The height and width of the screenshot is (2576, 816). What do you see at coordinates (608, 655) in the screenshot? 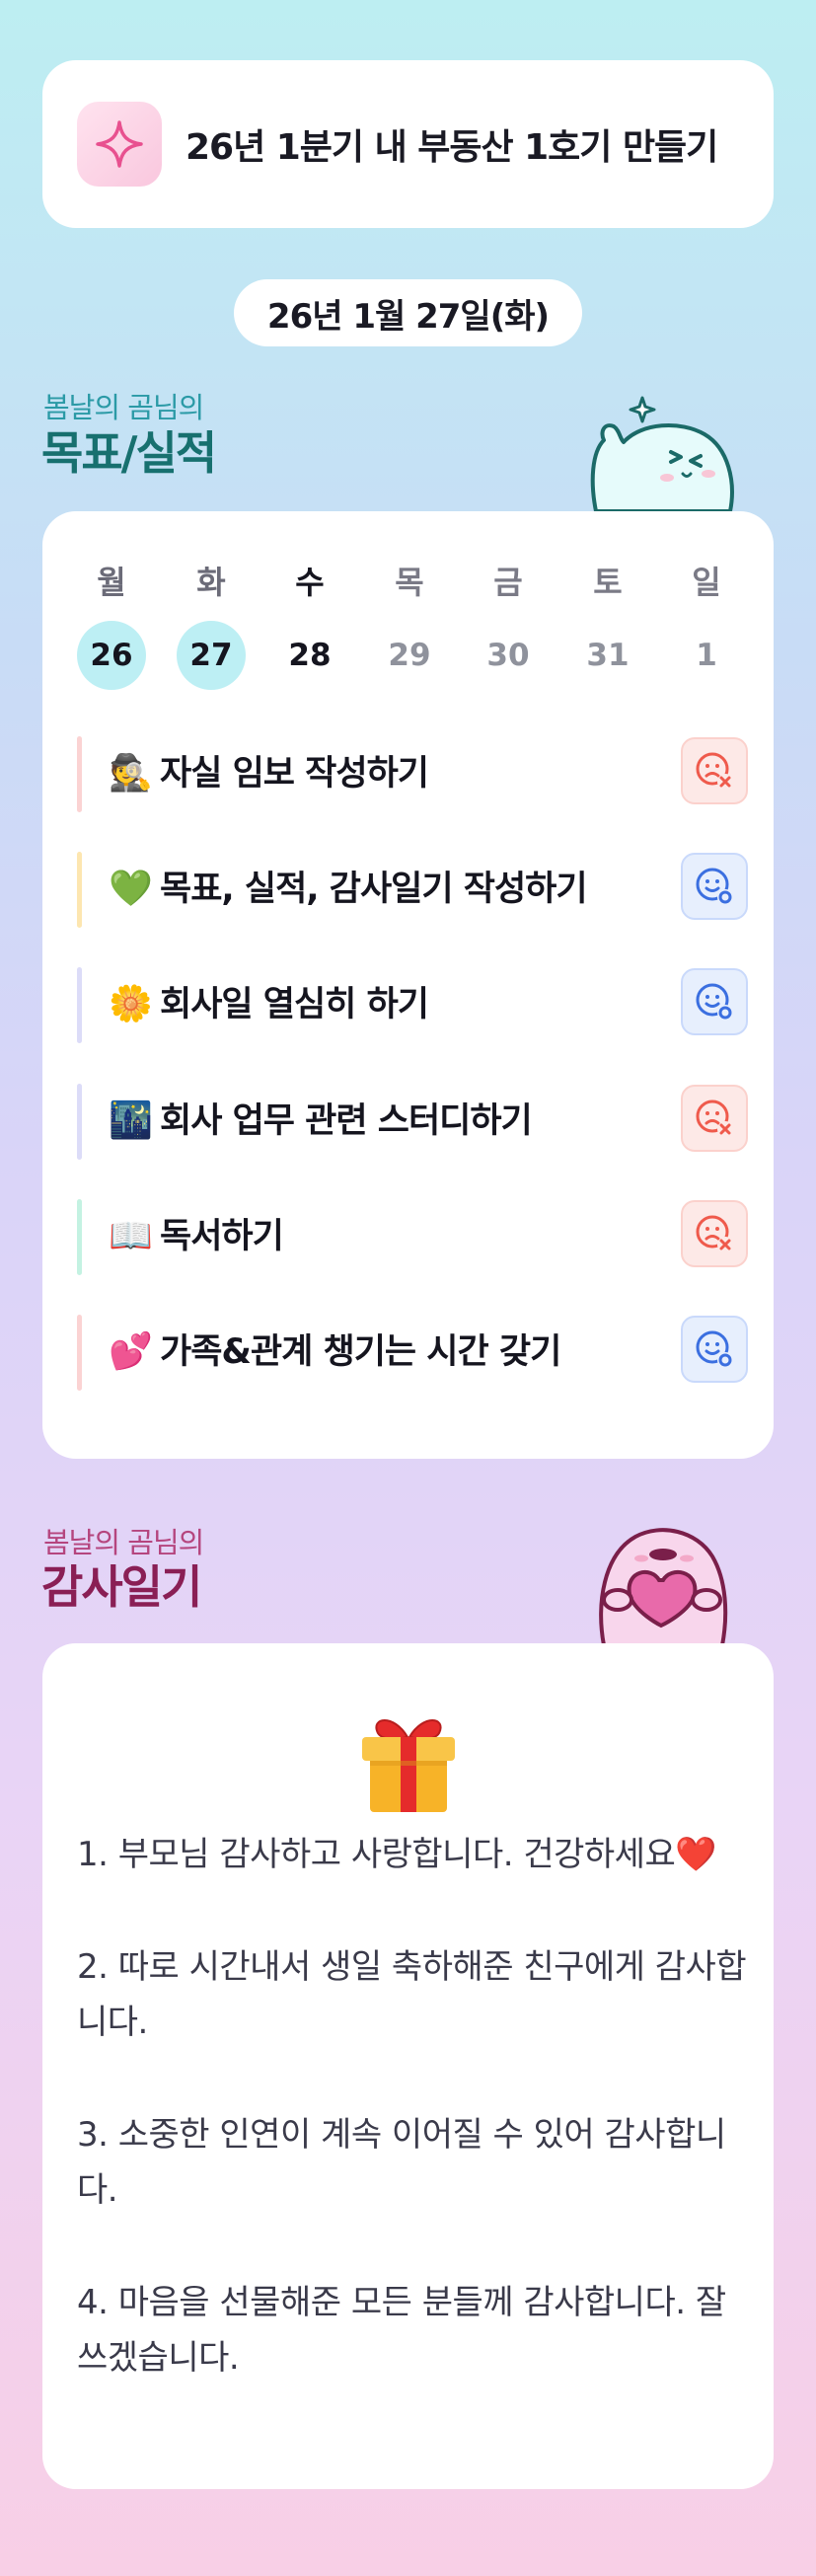
I see `day-number: 31` at bounding box center [608, 655].